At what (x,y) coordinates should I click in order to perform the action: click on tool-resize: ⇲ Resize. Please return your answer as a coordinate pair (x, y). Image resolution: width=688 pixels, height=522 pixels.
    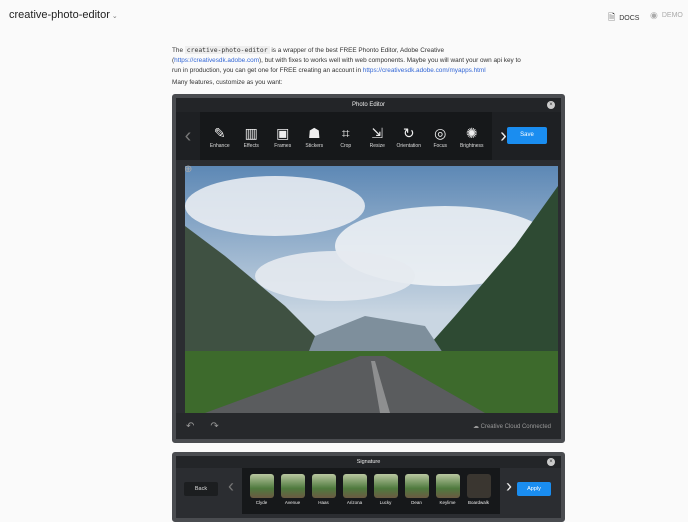
    Looking at the image, I should click on (378, 136).